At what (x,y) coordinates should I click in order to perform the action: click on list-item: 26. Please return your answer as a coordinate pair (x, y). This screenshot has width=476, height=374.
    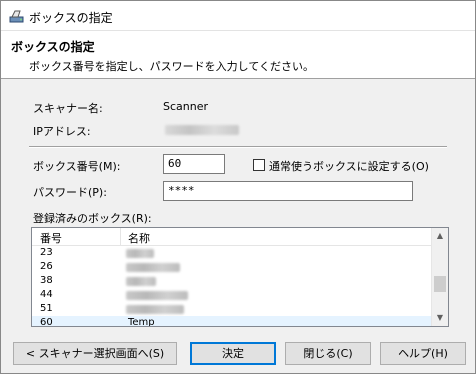
    Looking at the image, I should click on (232, 267).